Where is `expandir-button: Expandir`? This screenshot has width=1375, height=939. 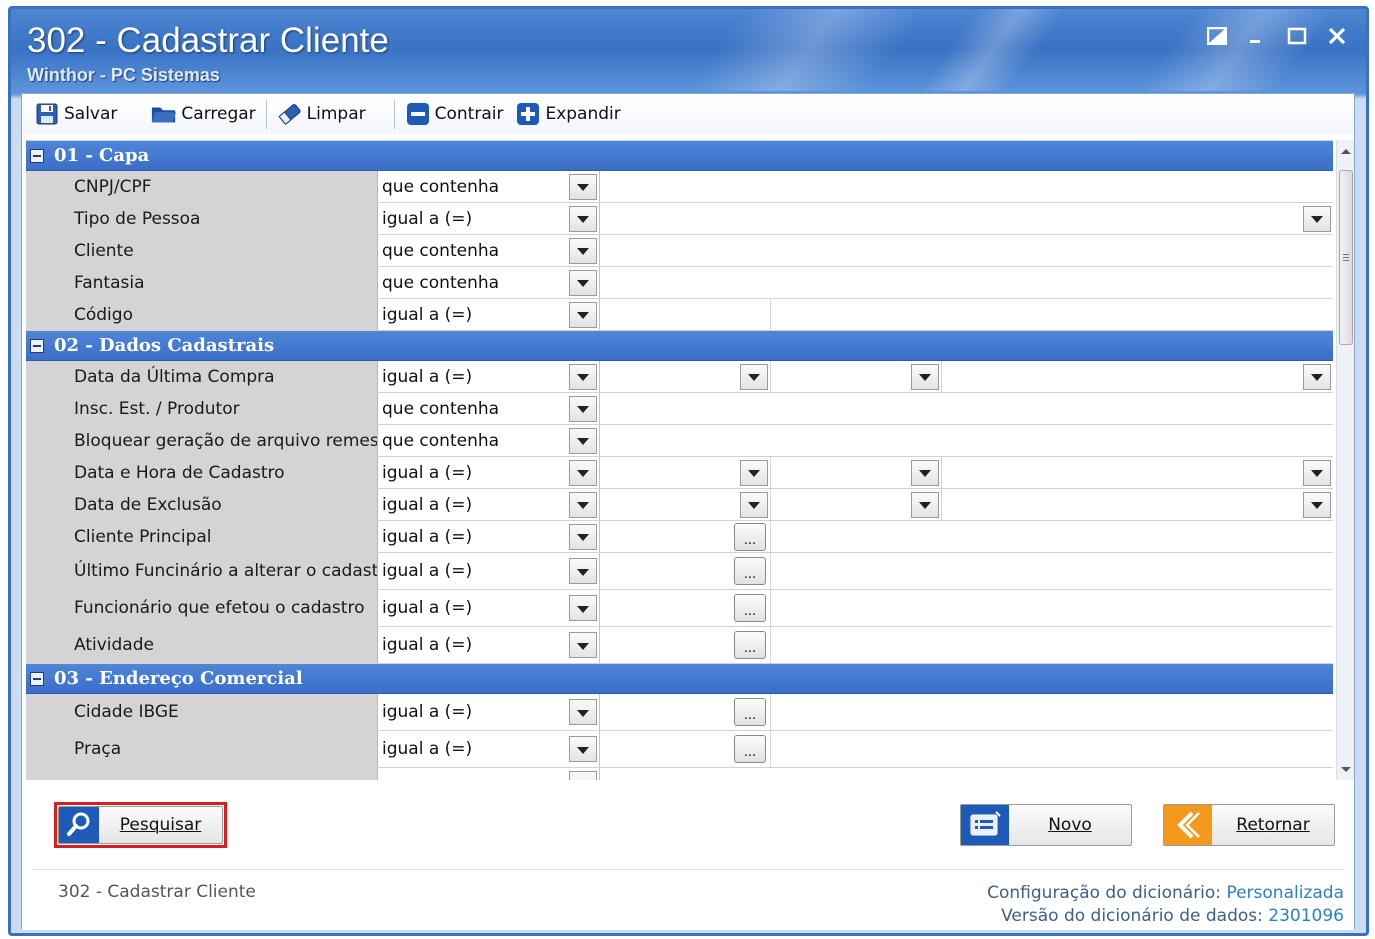 expandir-button: Expandir is located at coordinates (567, 114).